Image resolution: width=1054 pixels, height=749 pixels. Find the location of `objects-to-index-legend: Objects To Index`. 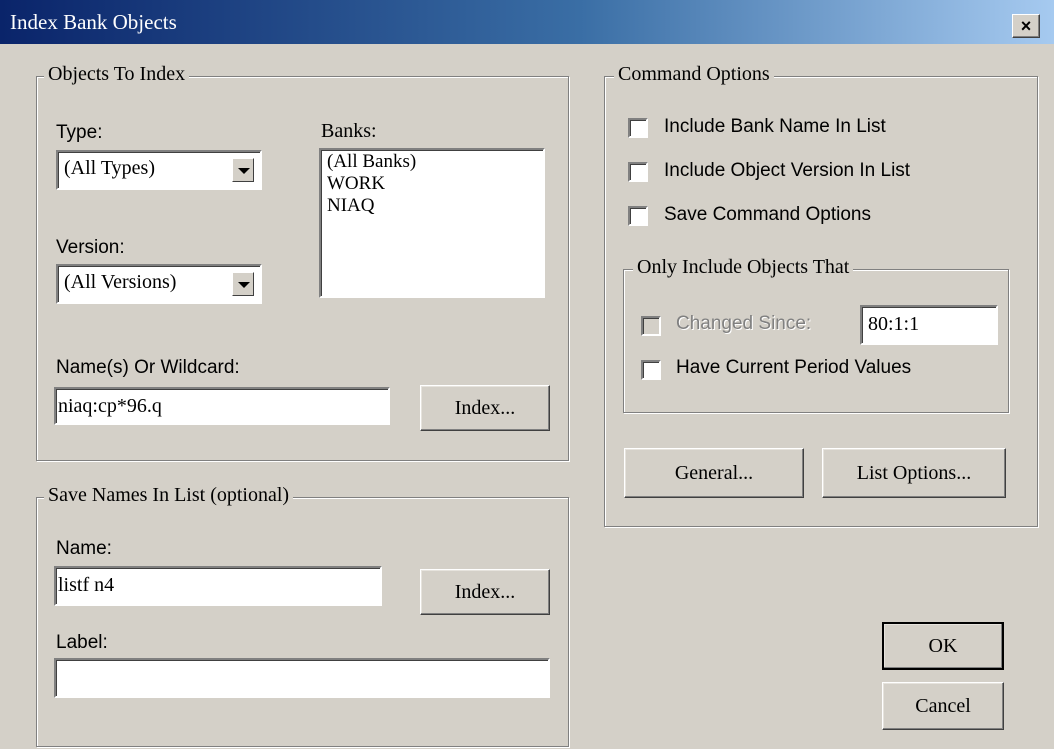

objects-to-index-legend: Objects To Index is located at coordinates (117, 74).